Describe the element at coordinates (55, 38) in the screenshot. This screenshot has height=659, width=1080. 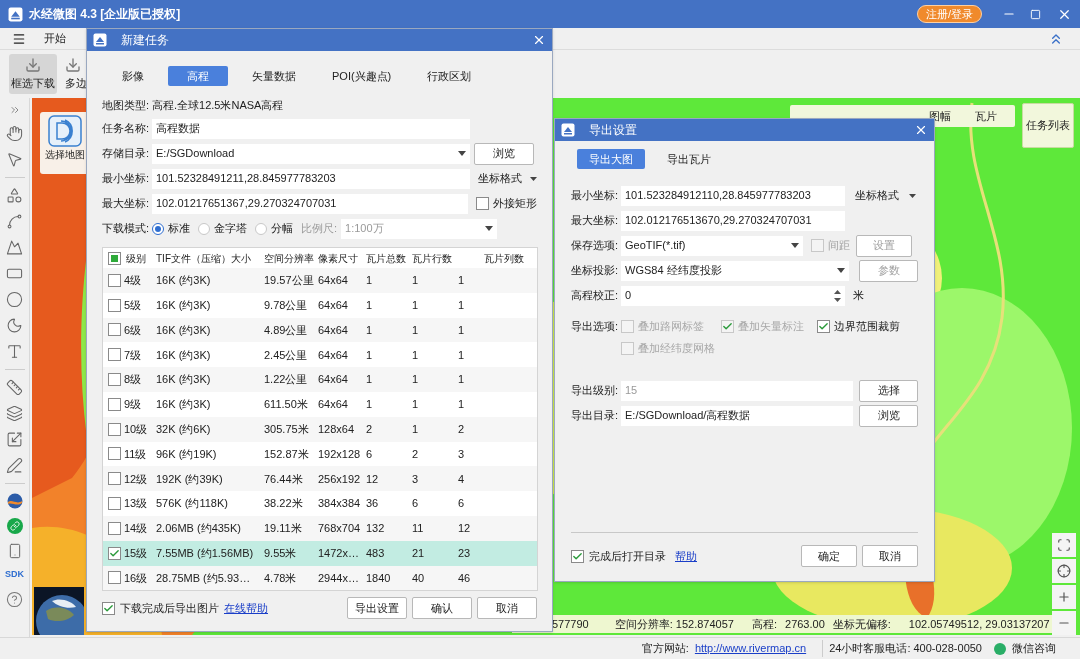
I see `menu-tab: 开始` at that location.